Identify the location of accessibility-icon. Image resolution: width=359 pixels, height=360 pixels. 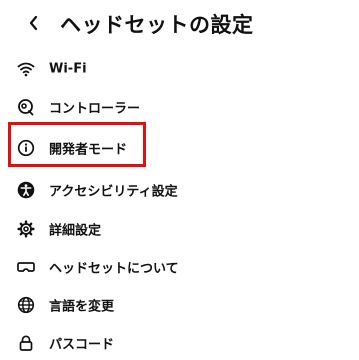
(26, 190).